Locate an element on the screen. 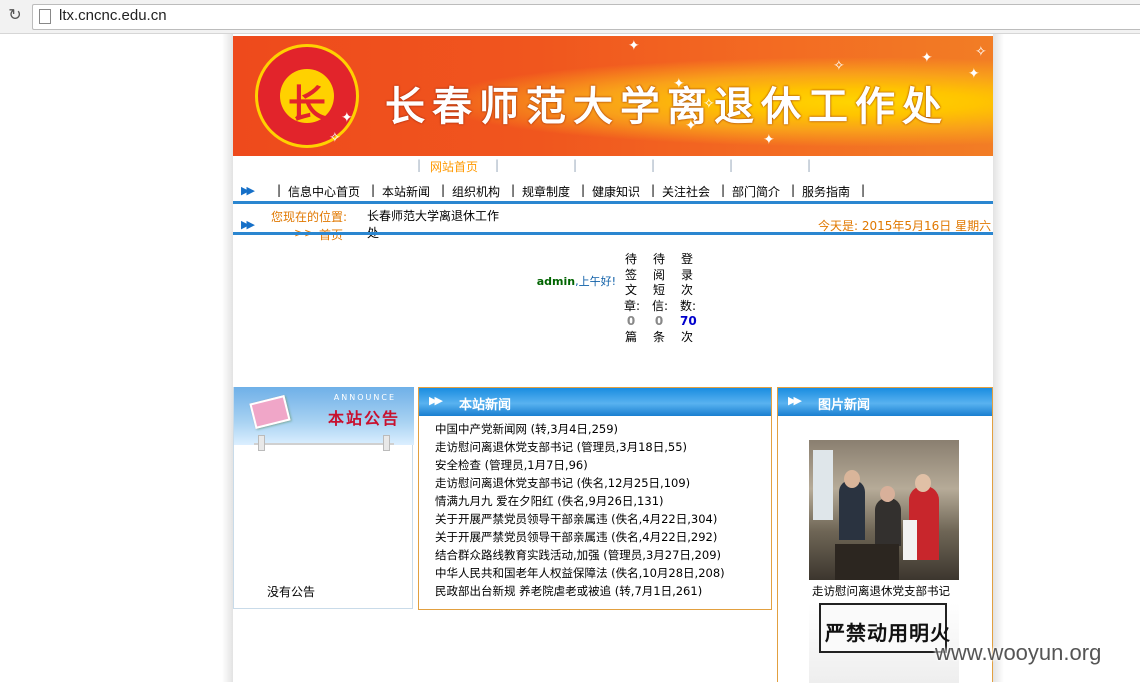 This screenshot has height=683, width=1140. stat-value: 70 is located at coordinates (688, 321).